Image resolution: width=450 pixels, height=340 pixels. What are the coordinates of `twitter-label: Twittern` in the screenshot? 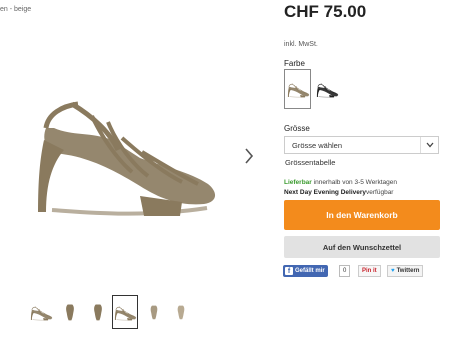 It's located at (408, 271).